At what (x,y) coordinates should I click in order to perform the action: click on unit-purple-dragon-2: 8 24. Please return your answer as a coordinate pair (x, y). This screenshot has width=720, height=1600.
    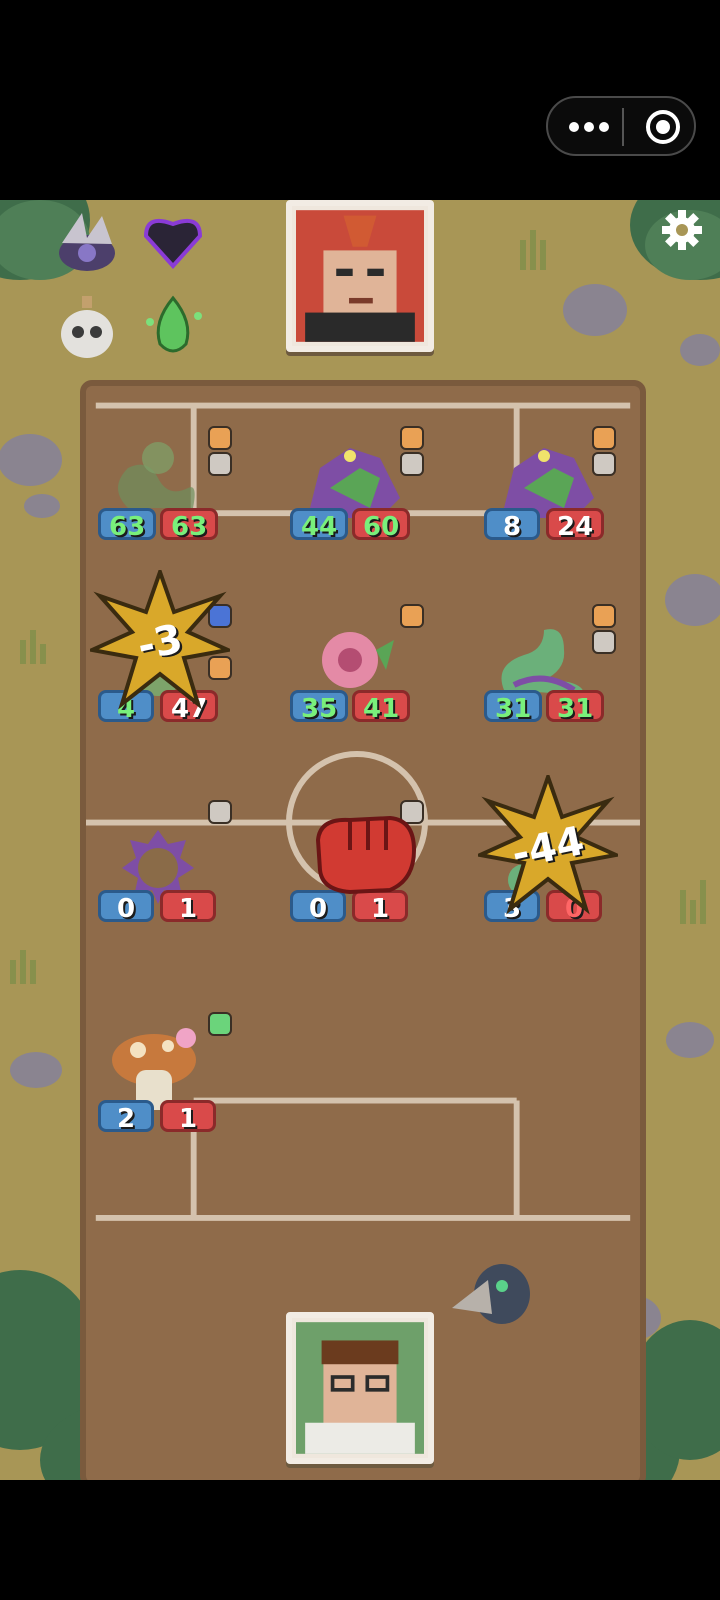
    Looking at the image, I should click on (544, 485).